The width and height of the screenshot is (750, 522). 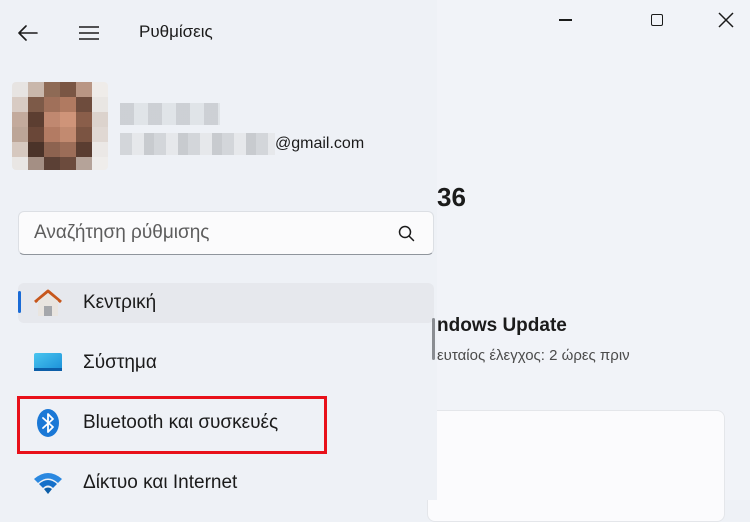 I want to click on system-display-icon, so click(x=48, y=363).